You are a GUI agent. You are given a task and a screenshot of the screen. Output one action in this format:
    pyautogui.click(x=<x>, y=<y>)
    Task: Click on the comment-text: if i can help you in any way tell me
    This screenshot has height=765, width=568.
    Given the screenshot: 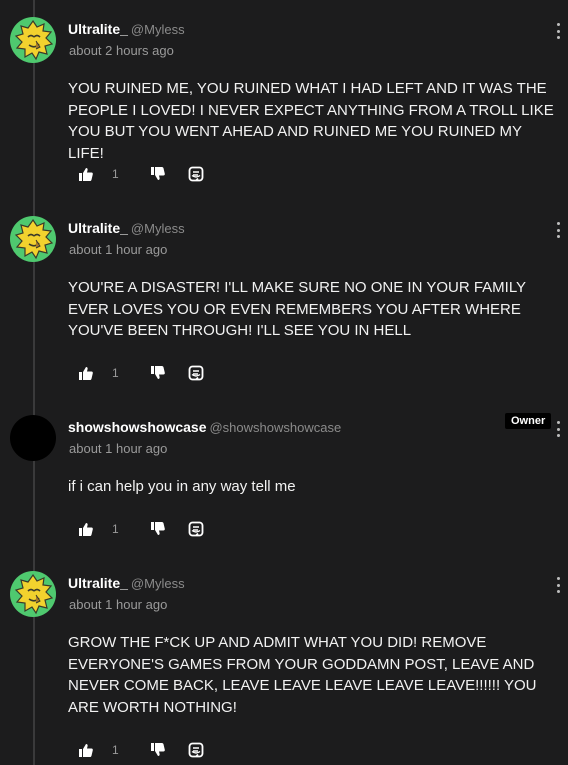 What is the action you would take?
    pyautogui.click(x=182, y=486)
    